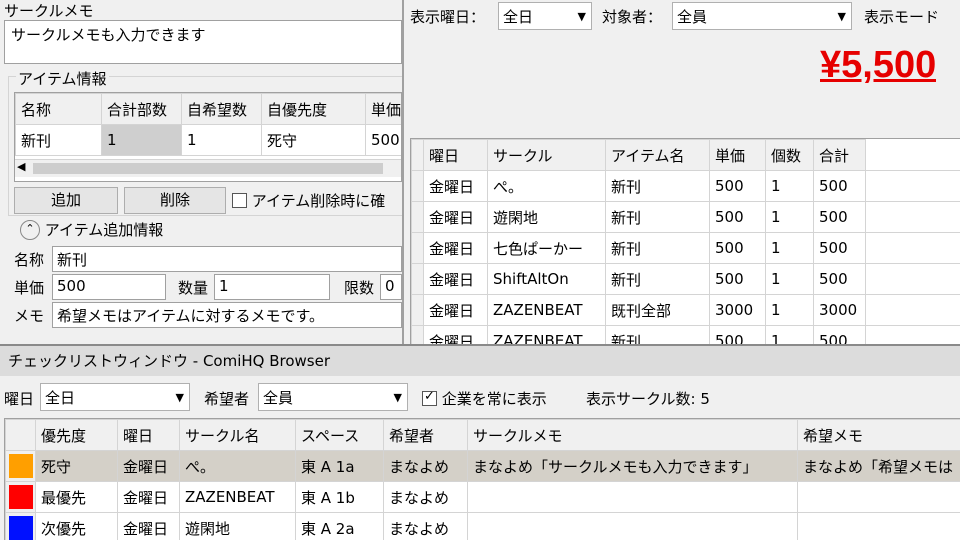 Image resolution: width=960 pixels, height=540 pixels. Describe the element at coordinates (221, 140) in the screenshot. I see `item-cell-wish: 1` at that location.